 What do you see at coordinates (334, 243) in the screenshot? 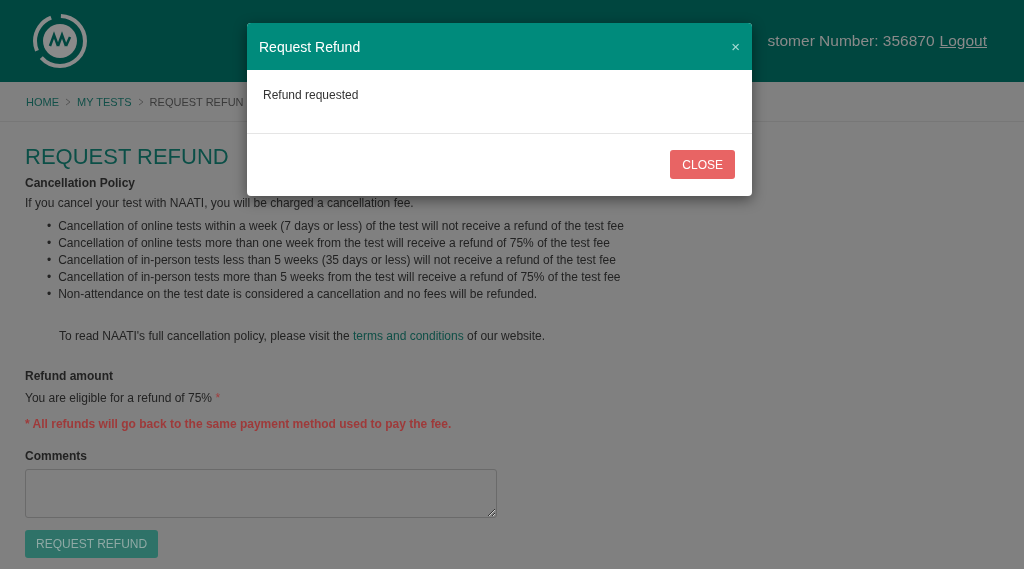
I see `policy-item: Cancellation of online tests more than one week from the test will receive a refund of 75% of the test fee` at bounding box center [334, 243].